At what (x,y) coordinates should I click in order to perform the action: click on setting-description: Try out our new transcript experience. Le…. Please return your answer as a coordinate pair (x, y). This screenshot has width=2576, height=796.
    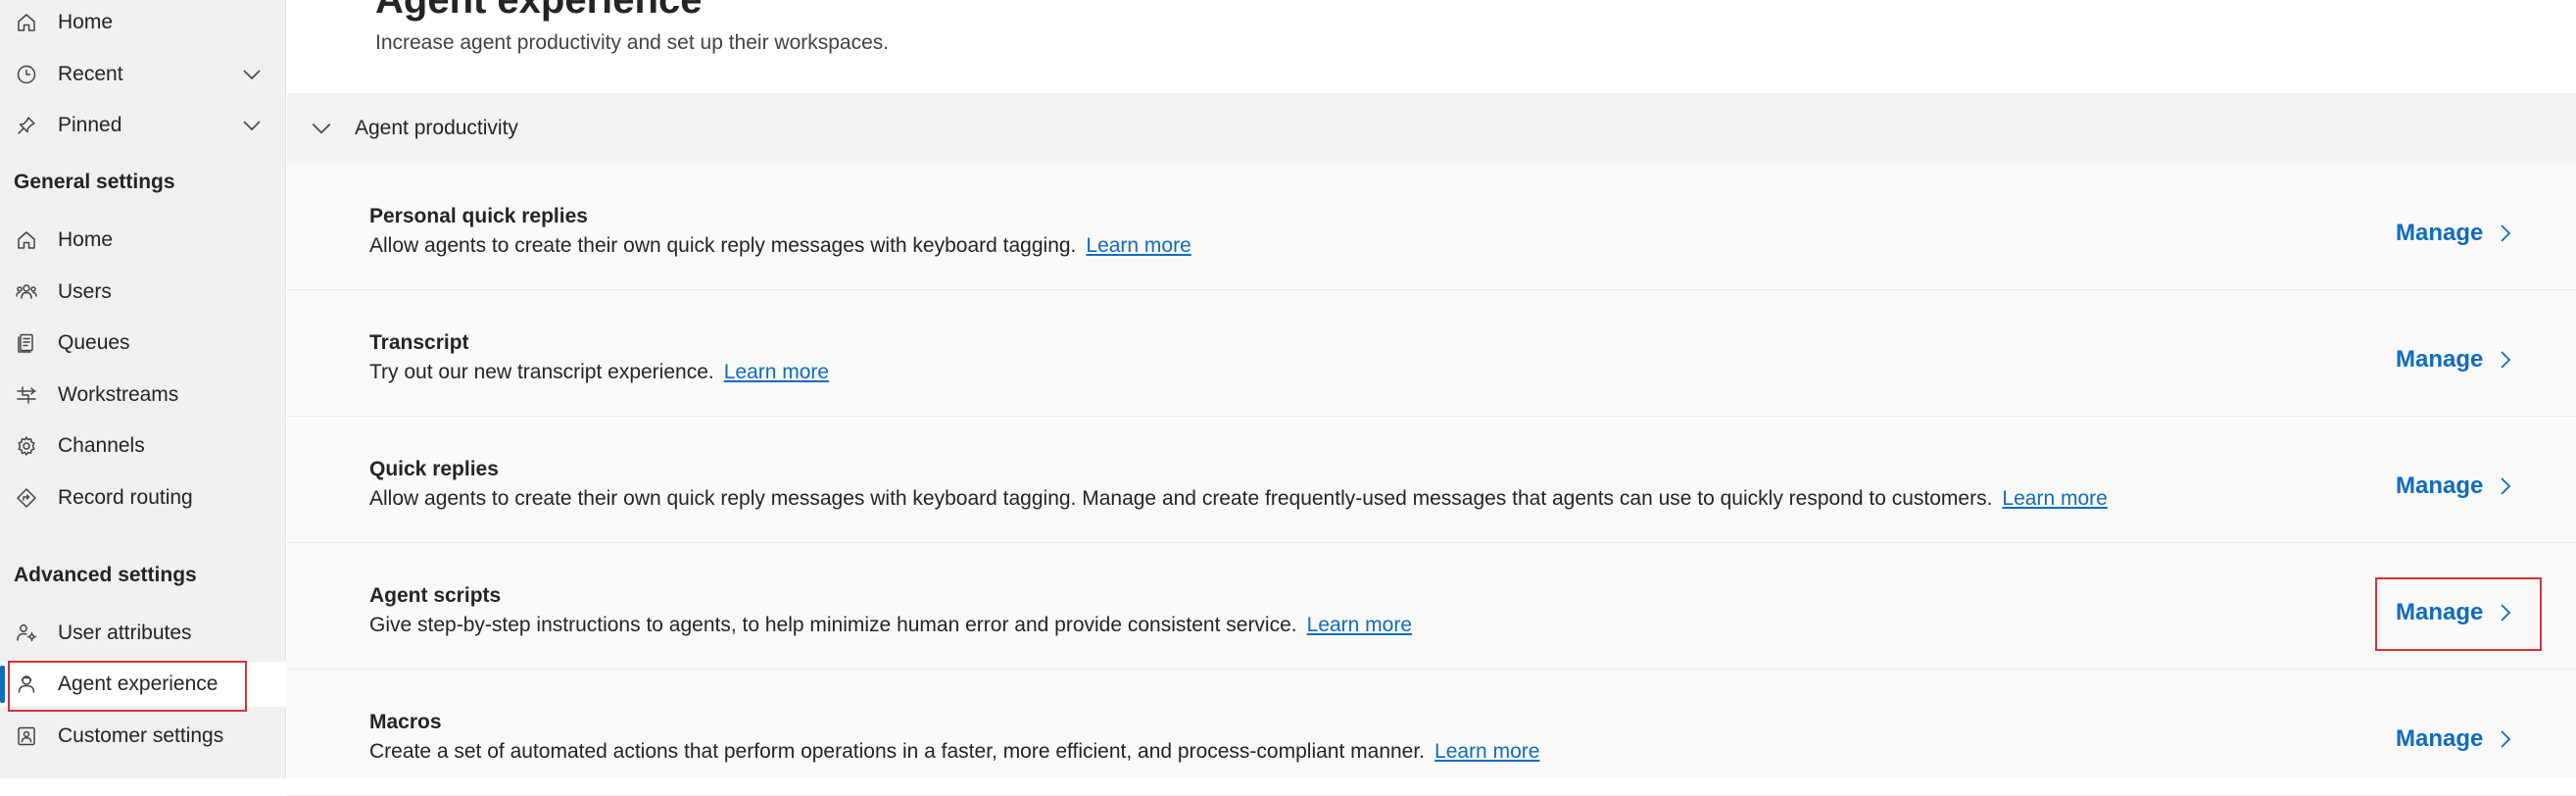
    Looking at the image, I should click on (599, 373).